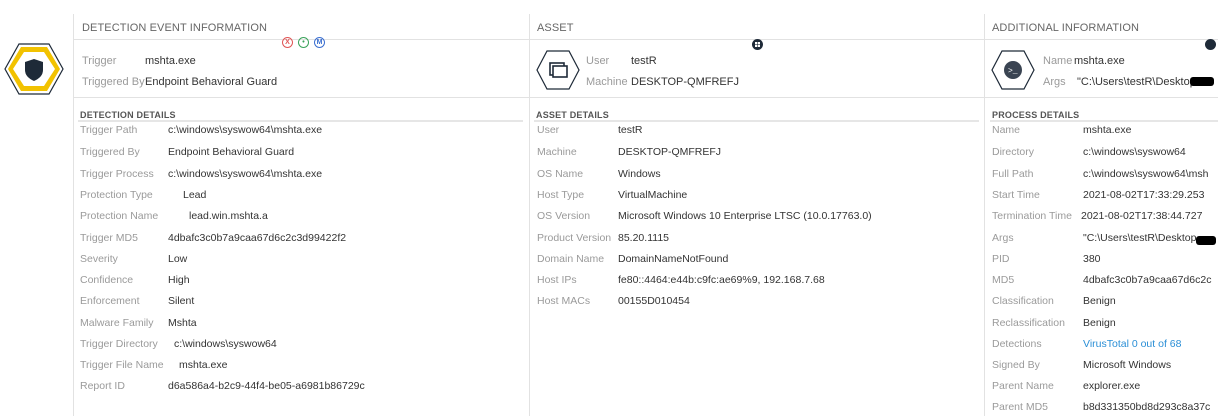  Describe the element at coordinates (598, 61) in the screenshot. I see `user-label: User` at that location.